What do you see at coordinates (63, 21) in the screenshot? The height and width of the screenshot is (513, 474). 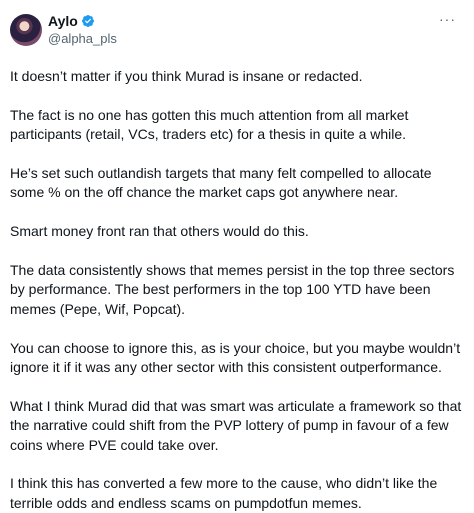 I see `display-name: Aylo` at bounding box center [63, 21].